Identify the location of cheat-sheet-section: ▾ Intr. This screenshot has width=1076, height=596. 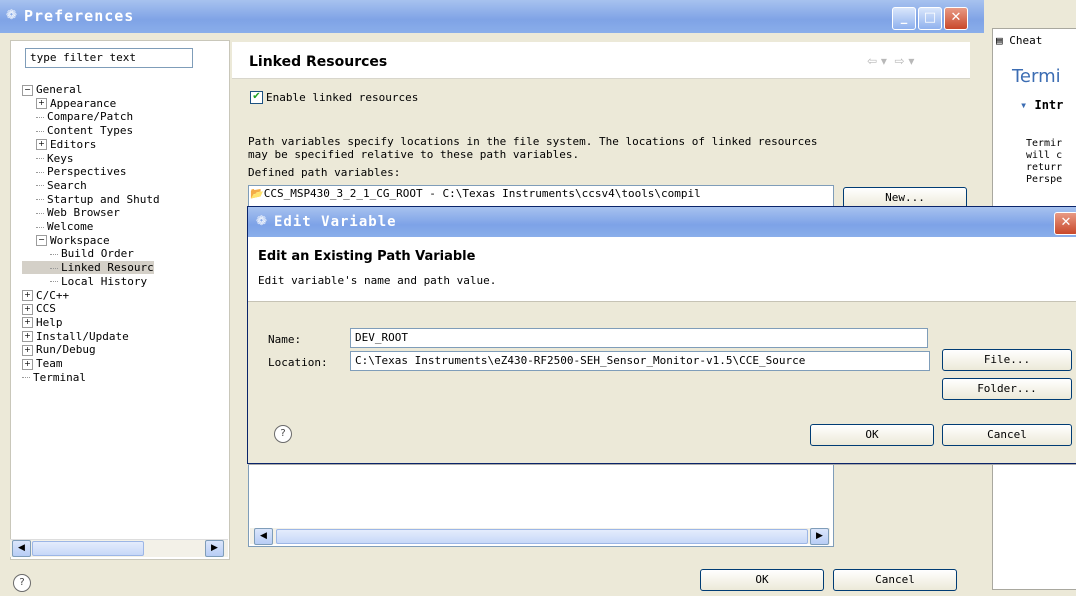
(1041, 105).